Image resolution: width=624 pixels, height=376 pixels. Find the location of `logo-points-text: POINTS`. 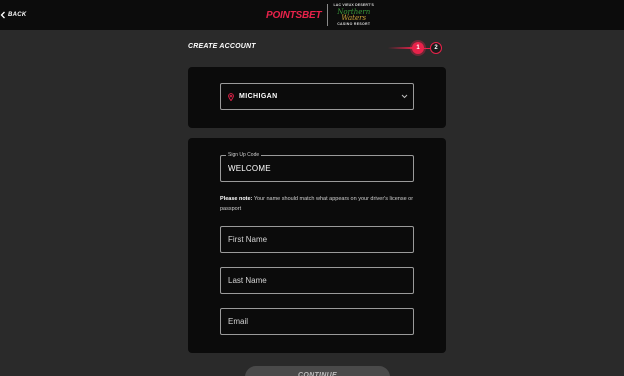

logo-points-text: POINTS is located at coordinates (284, 15).